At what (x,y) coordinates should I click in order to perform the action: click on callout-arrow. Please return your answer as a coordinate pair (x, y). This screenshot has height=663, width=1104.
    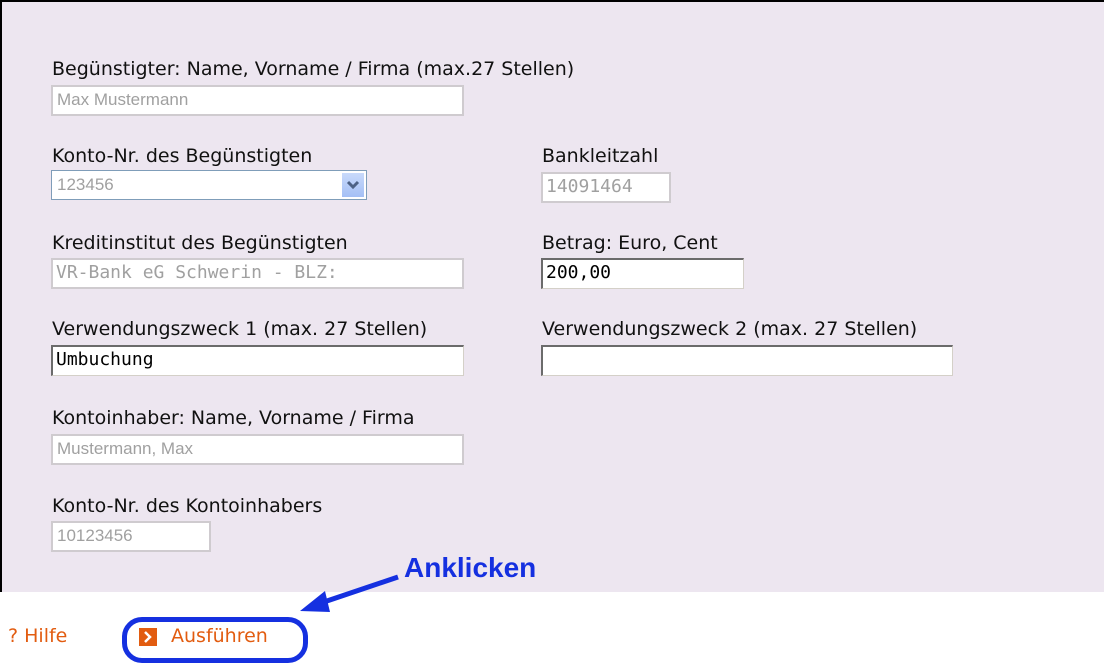
    Looking at the image, I should click on (349, 593).